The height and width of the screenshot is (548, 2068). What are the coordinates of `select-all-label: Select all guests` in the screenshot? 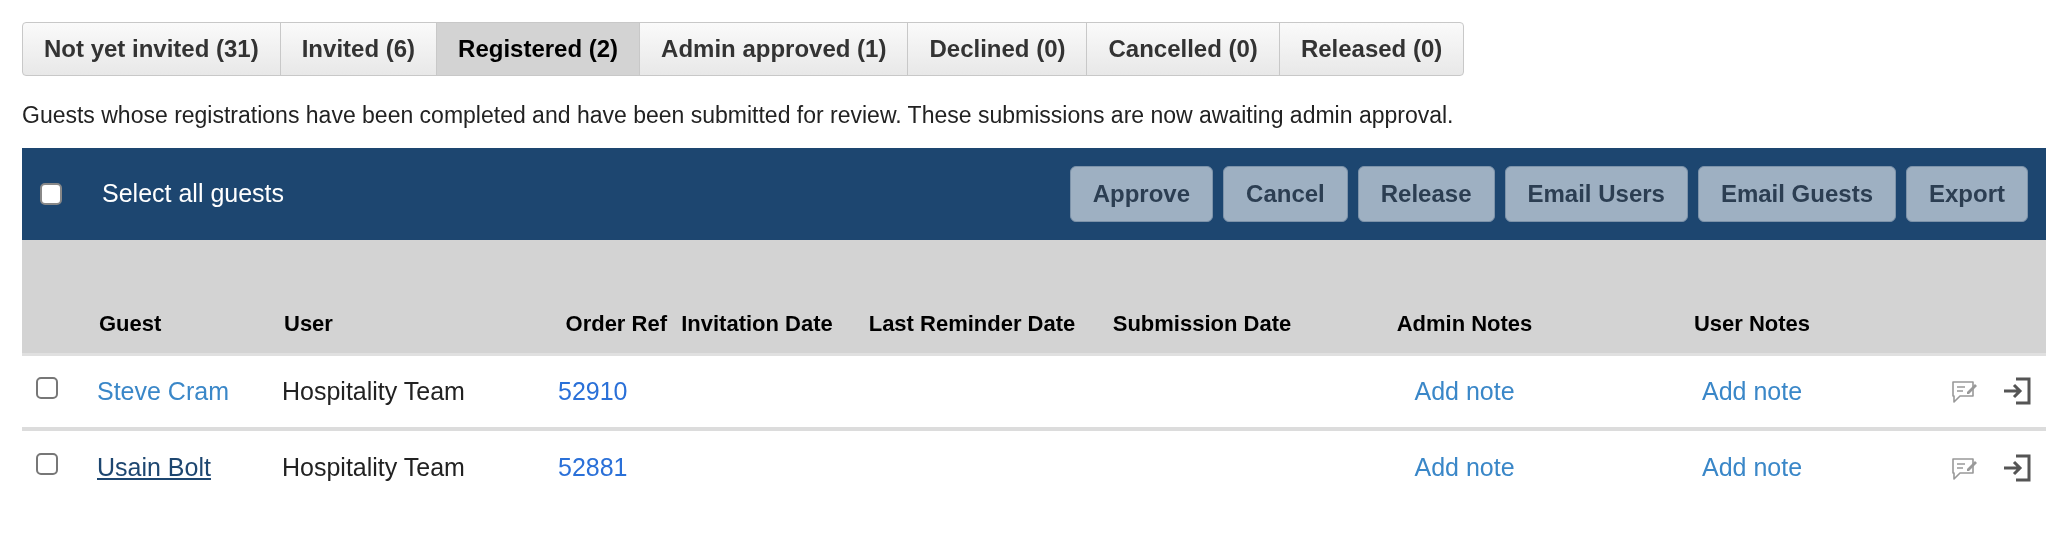 It's located at (193, 194).